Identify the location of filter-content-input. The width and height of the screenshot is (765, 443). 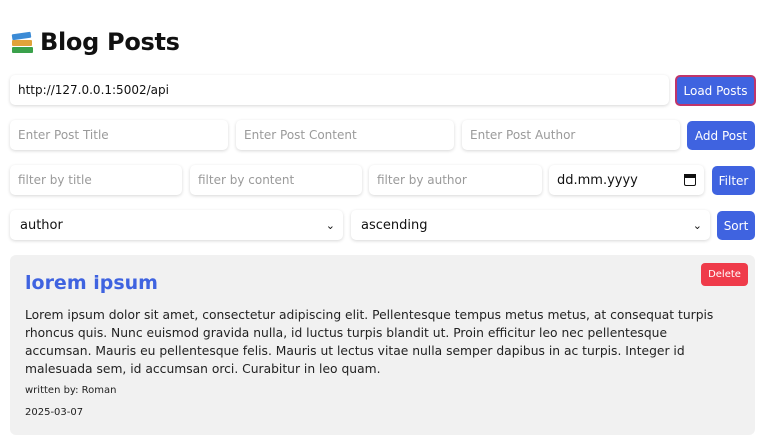
(276, 180).